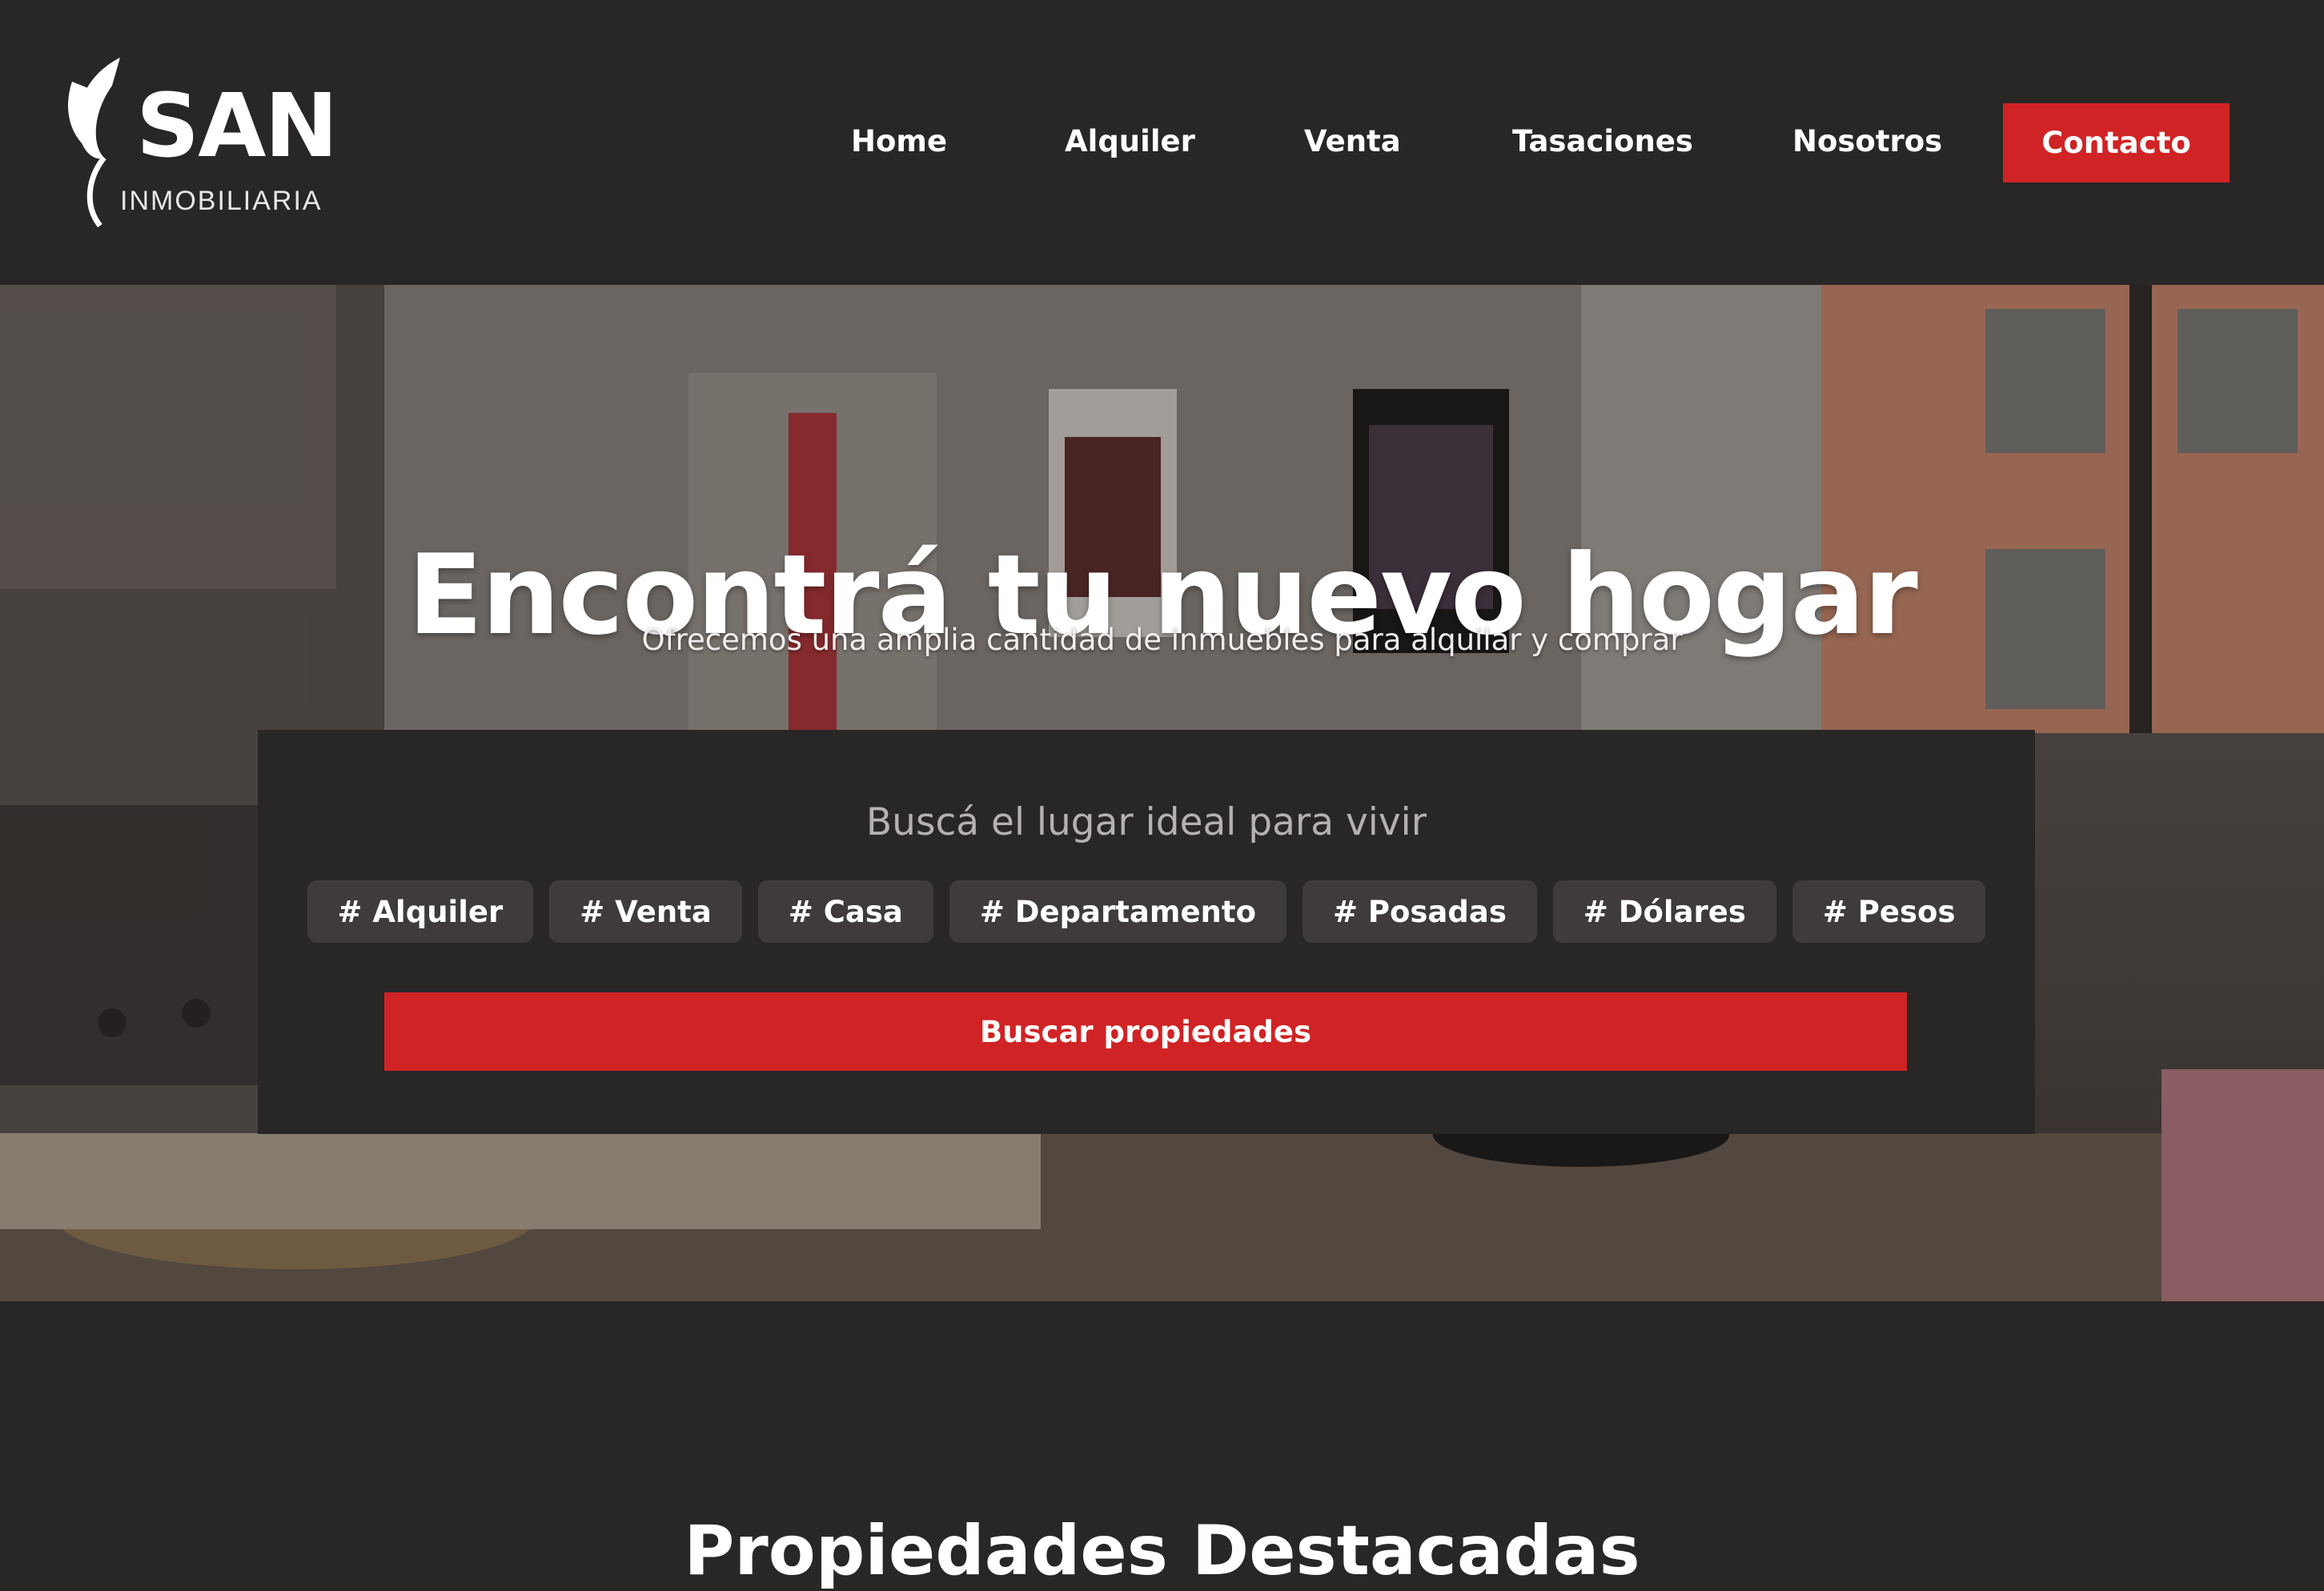 The height and width of the screenshot is (1591, 2324). I want to click on brand-logo: SAN INMOBILIARIA, so click(197, 142).